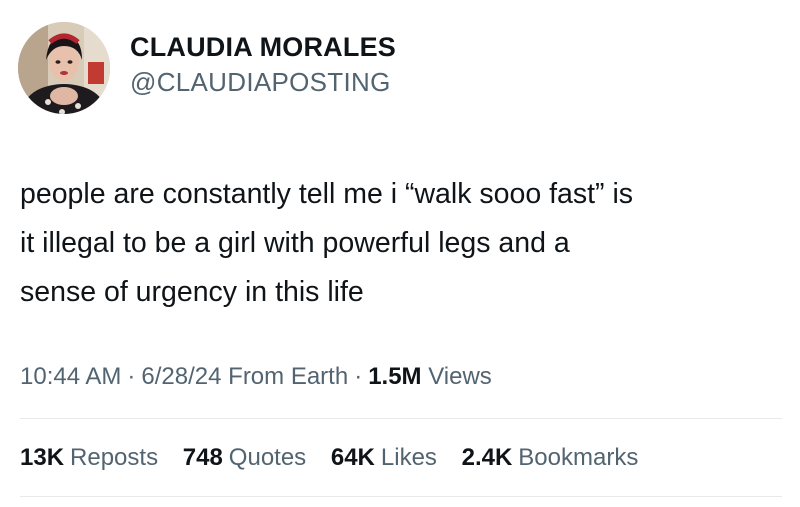 The image size is (800, 507). I want to click on likes-stat: 64K Likes, so click(384, 457).